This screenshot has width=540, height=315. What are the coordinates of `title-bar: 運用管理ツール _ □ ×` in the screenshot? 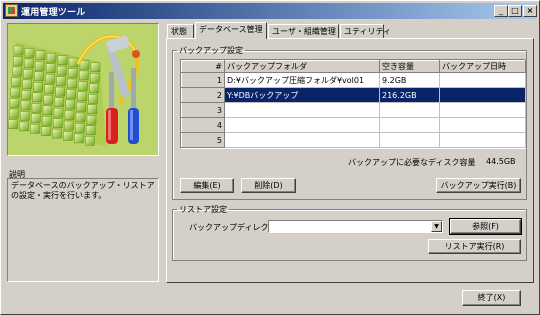 It's located at (270, 11).